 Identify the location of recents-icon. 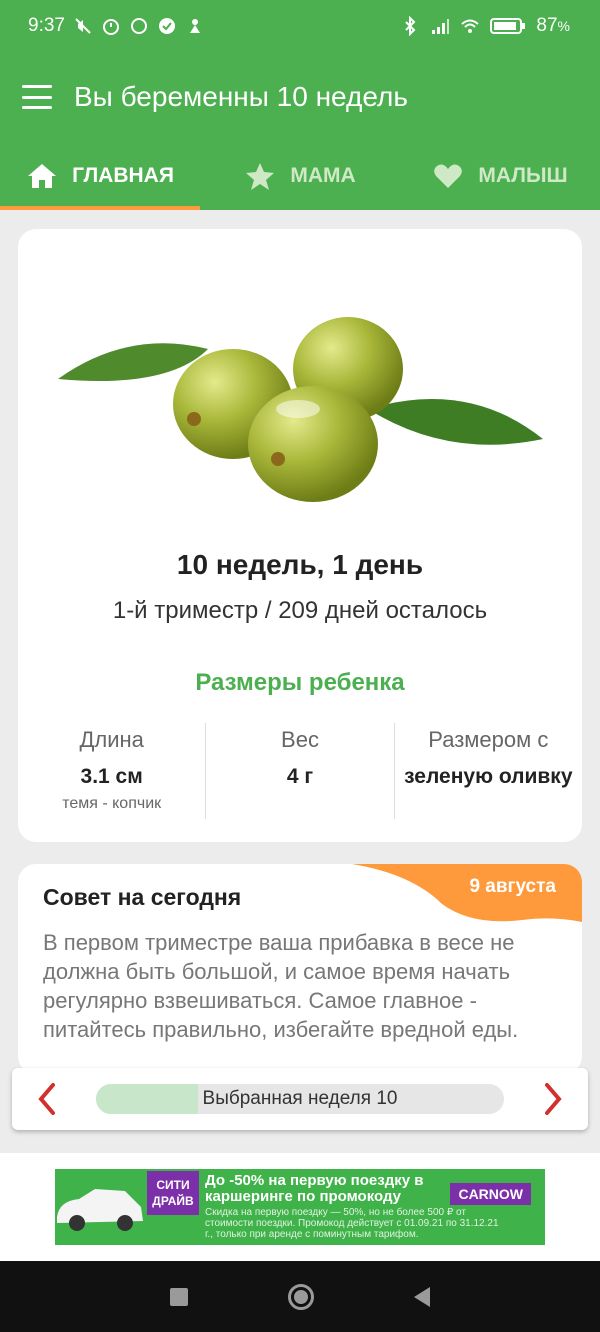
(179, 1296).